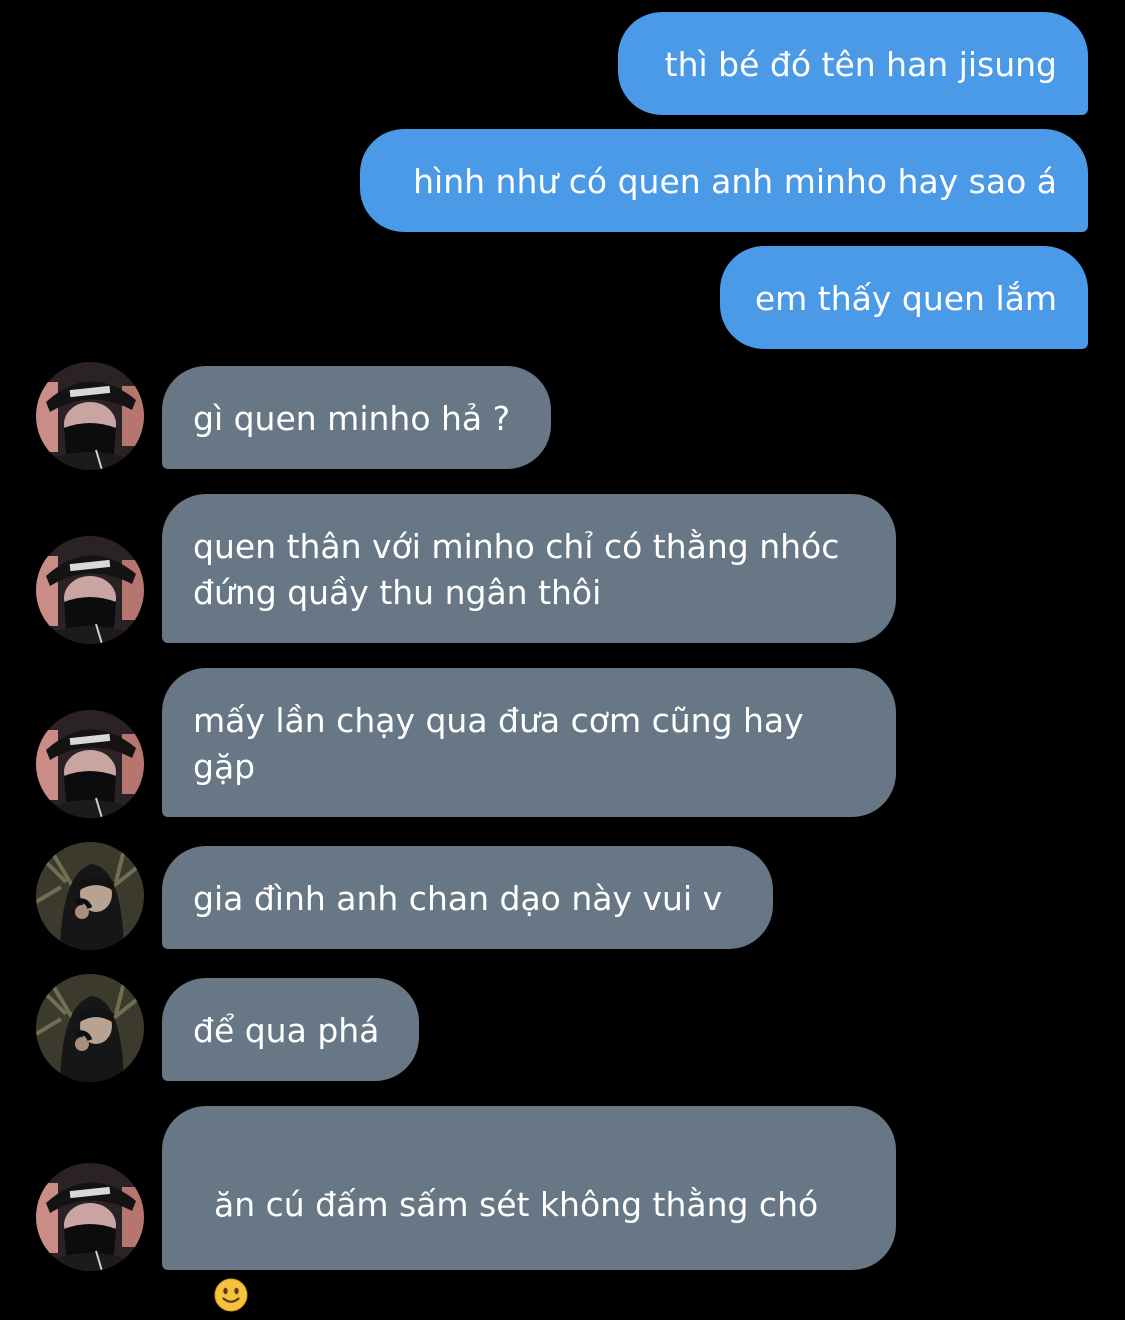 The width and height of the screenshot is (1125, 1320). What do you see at coordinates (904, 297) in the screenshot?
I see `outgoing-message-3: em thấy quen lắm` at bounding box center [904, 297].